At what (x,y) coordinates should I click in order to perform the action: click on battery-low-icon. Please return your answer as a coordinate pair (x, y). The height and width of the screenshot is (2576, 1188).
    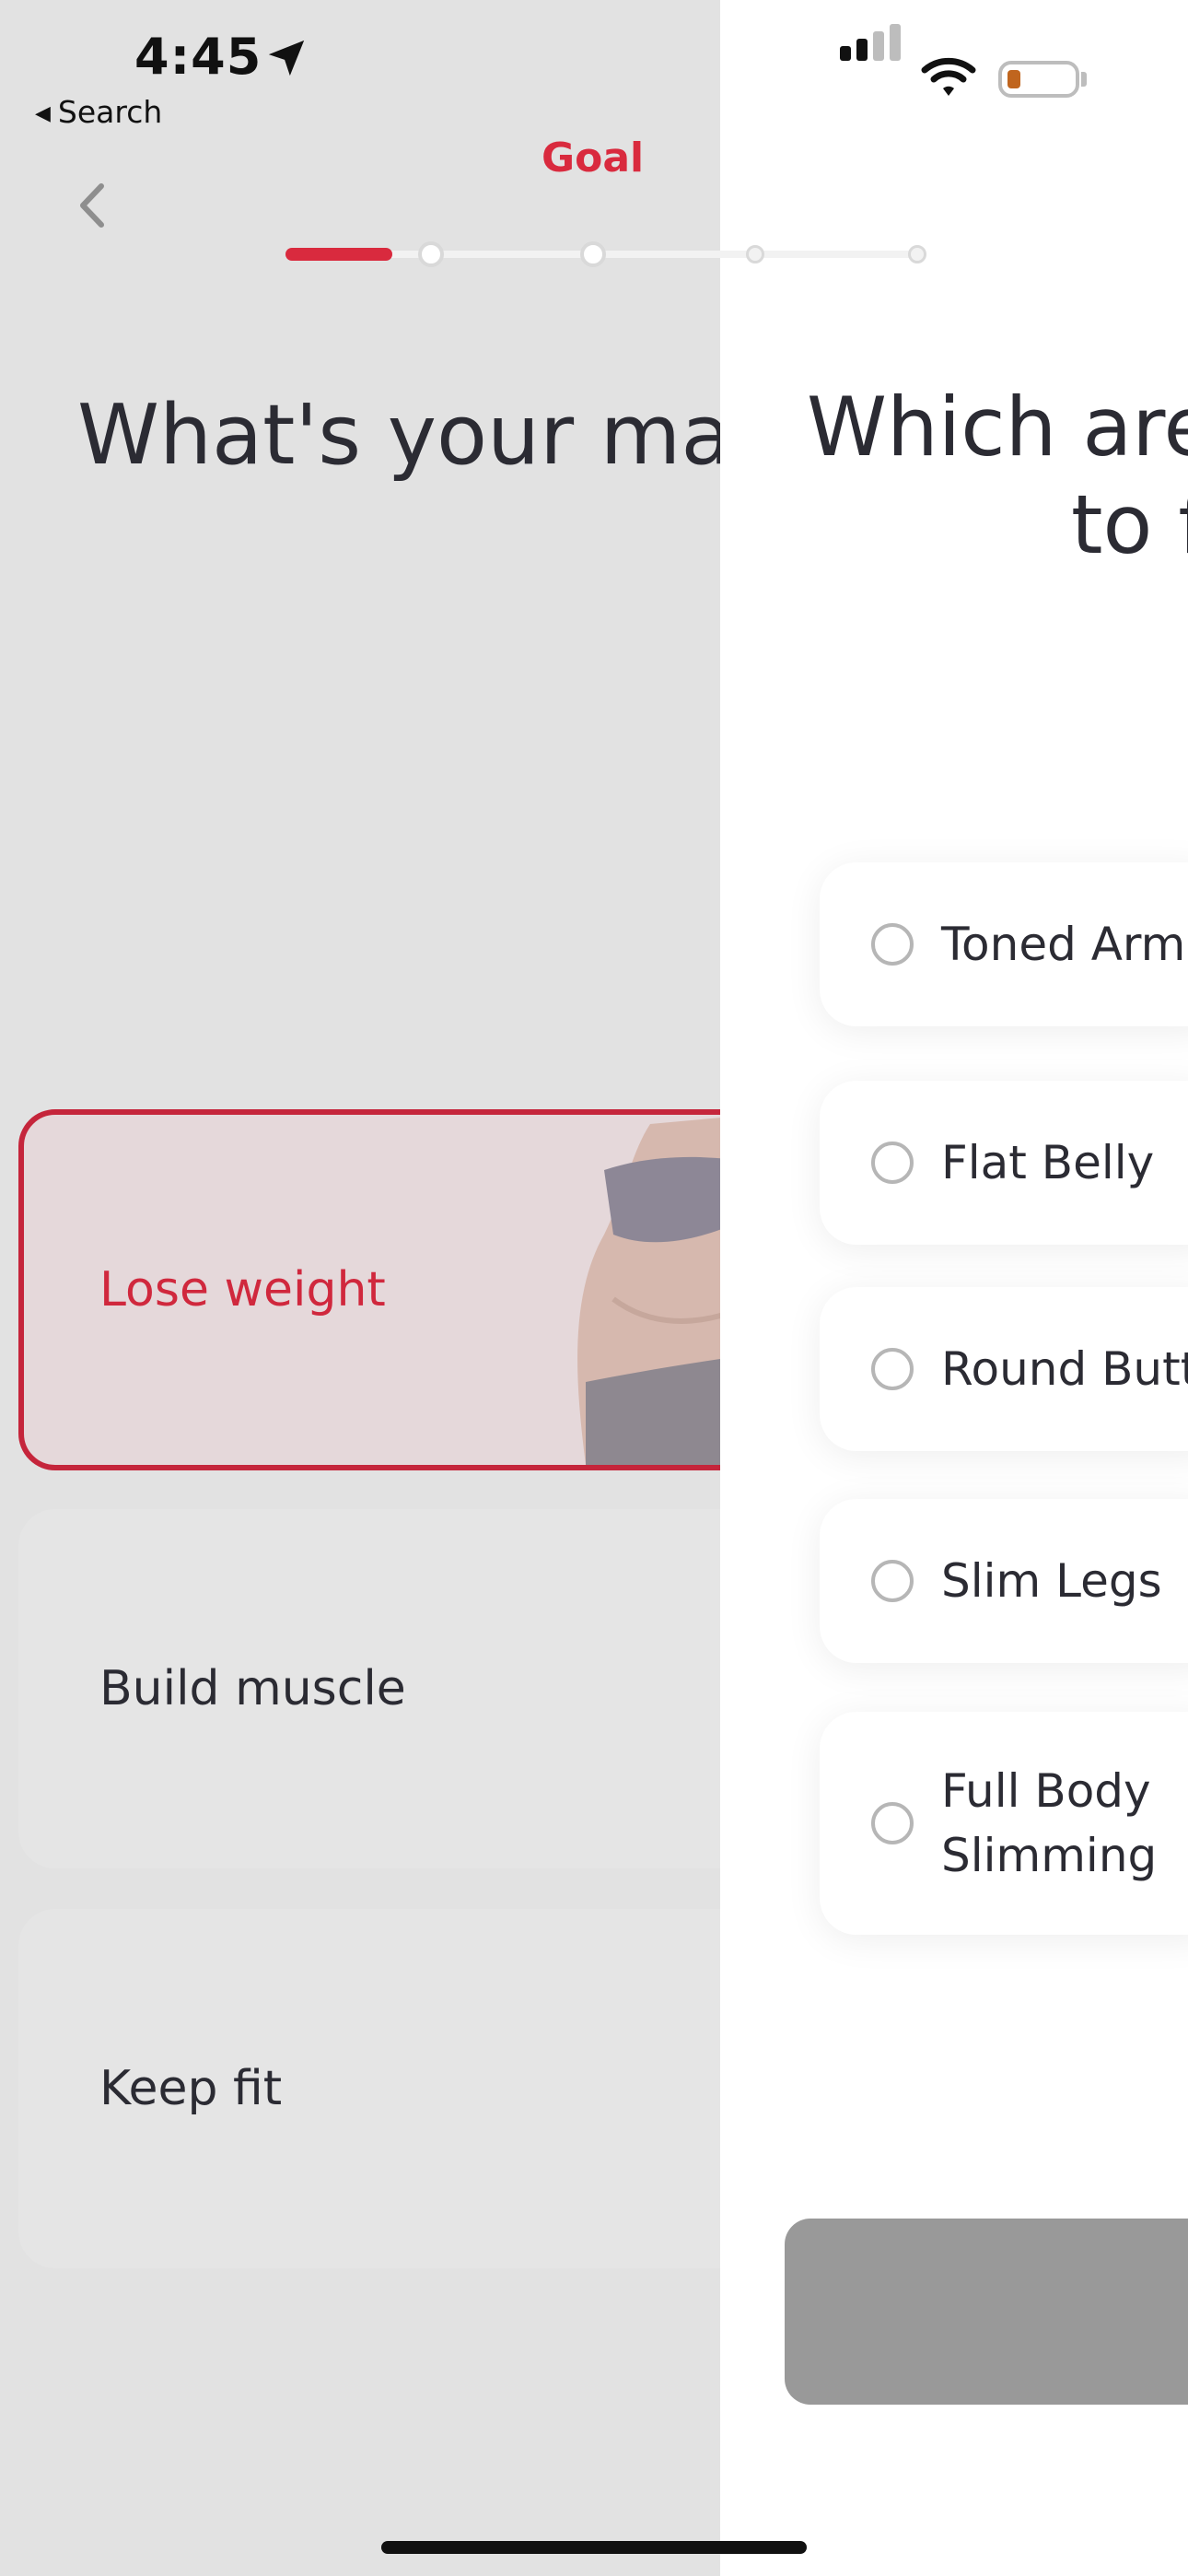
    Looking at the image, I should click on (1038, 79).